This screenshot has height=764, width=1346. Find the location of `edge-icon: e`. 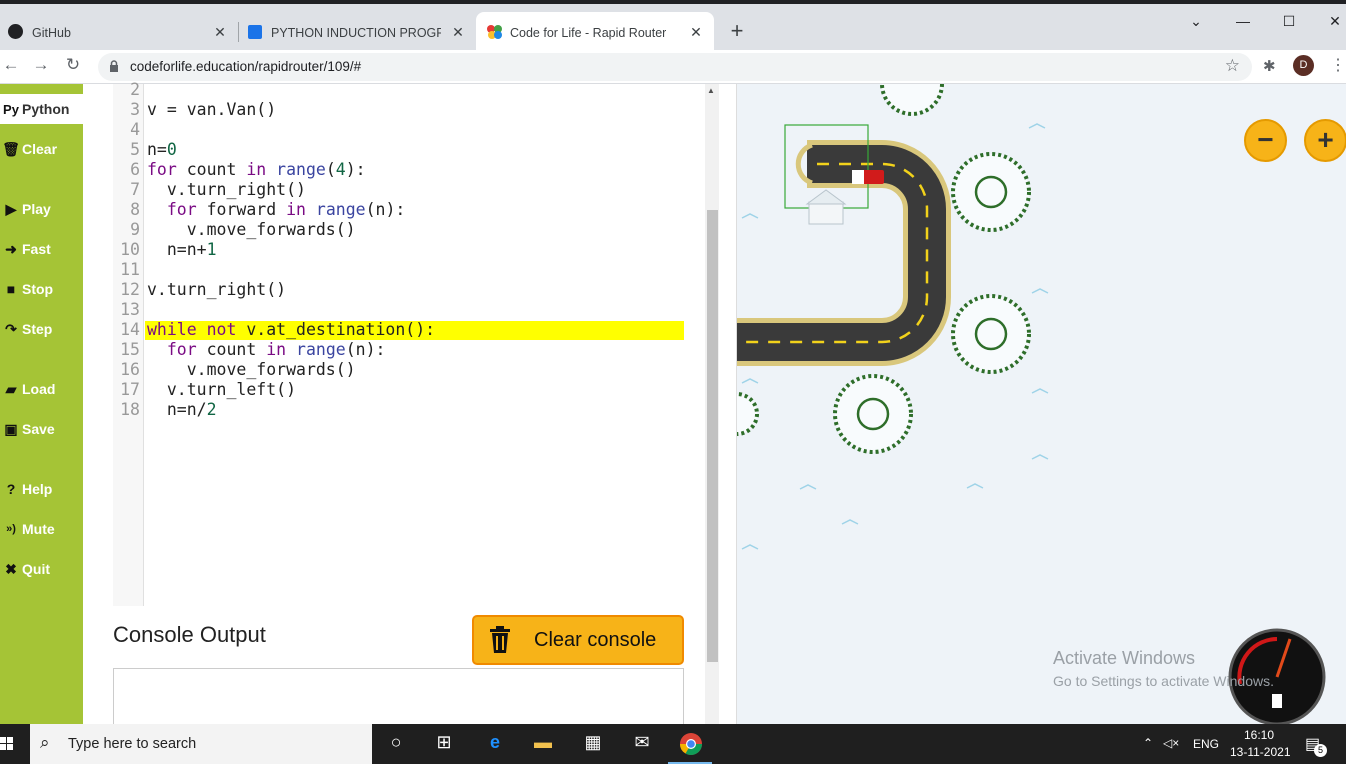

edge-icon: e is located at coordinates (495, 744).